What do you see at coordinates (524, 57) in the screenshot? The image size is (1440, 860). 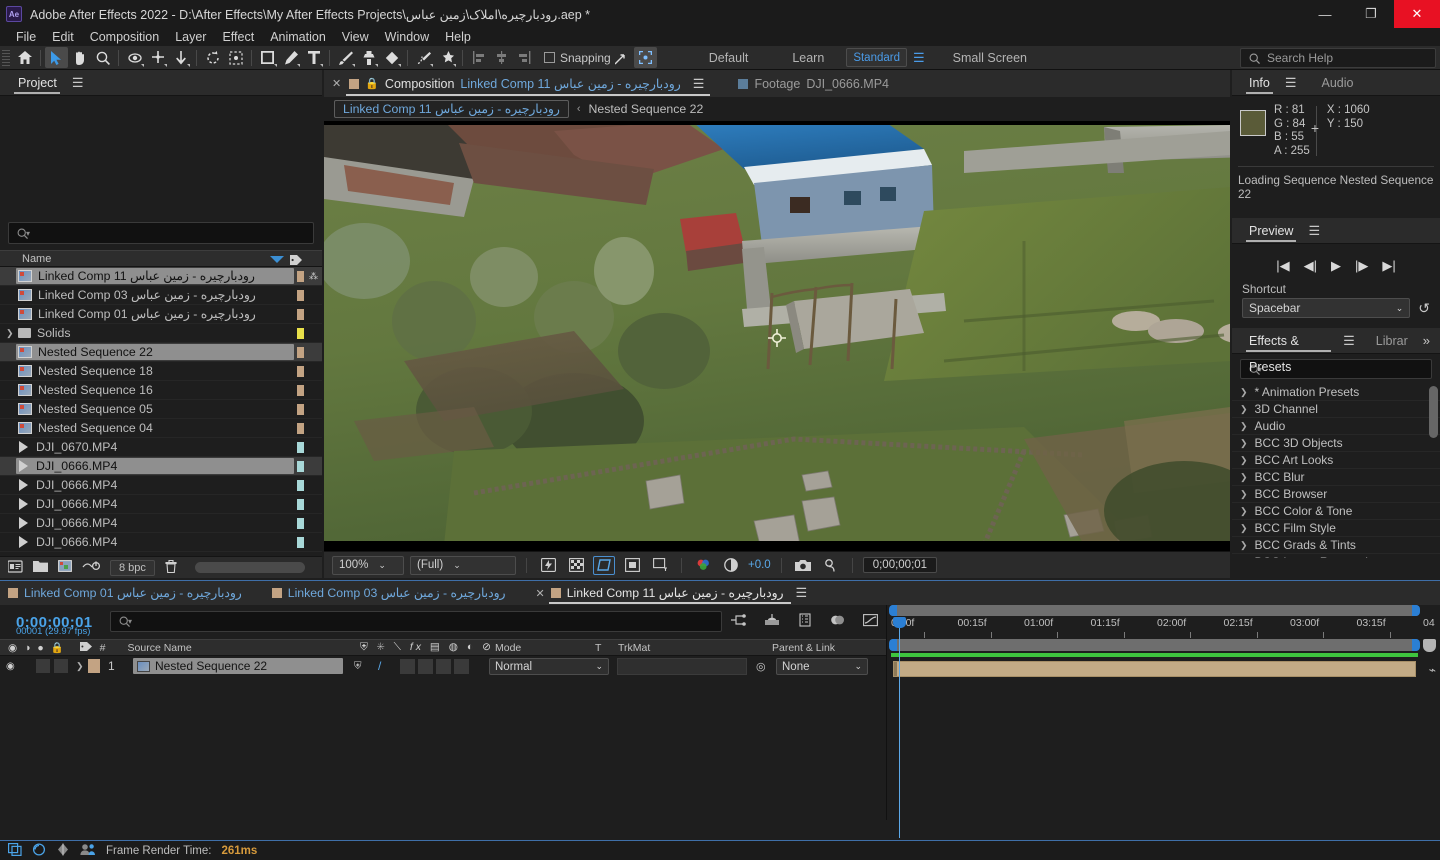 I see `align-right-icon` at bounding box center [524, 57].